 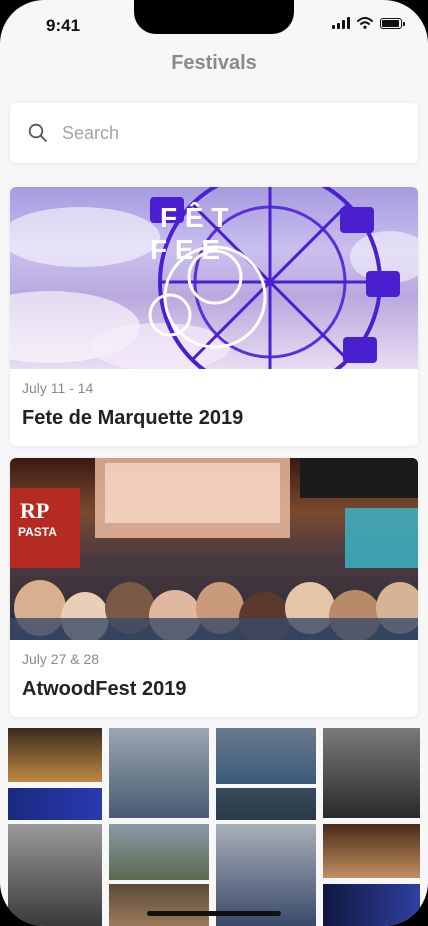 What do you see at coordinates (61, 659) in the screenshot?
I see `festival-date: July 27 & 28` at bounding box center [61, 659].